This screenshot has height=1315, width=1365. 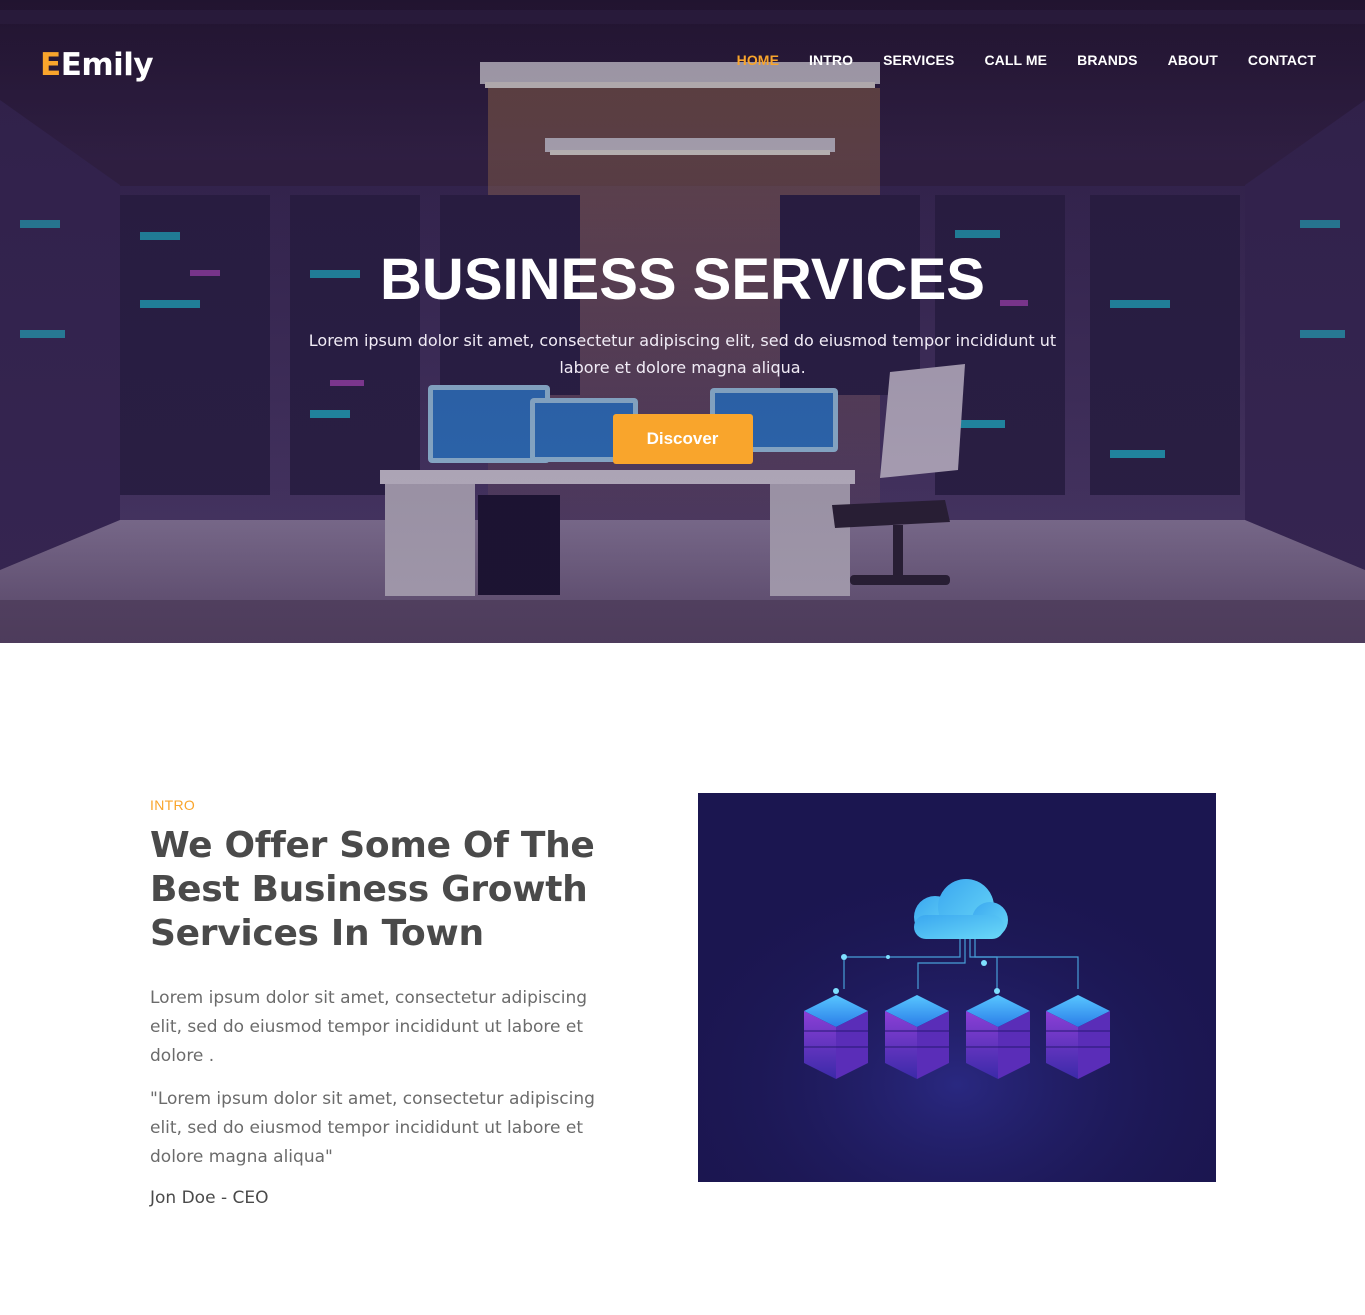 I want to click on hero-title: BUSINESS SERVICES, so click(x=682, y=279).